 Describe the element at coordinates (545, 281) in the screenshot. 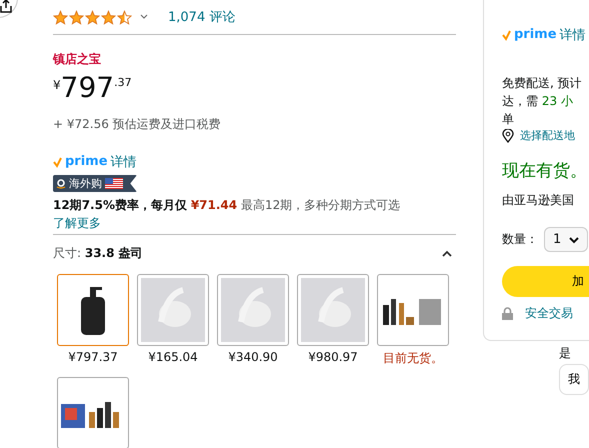

I see `add-to-cart-button: 加` at that location.